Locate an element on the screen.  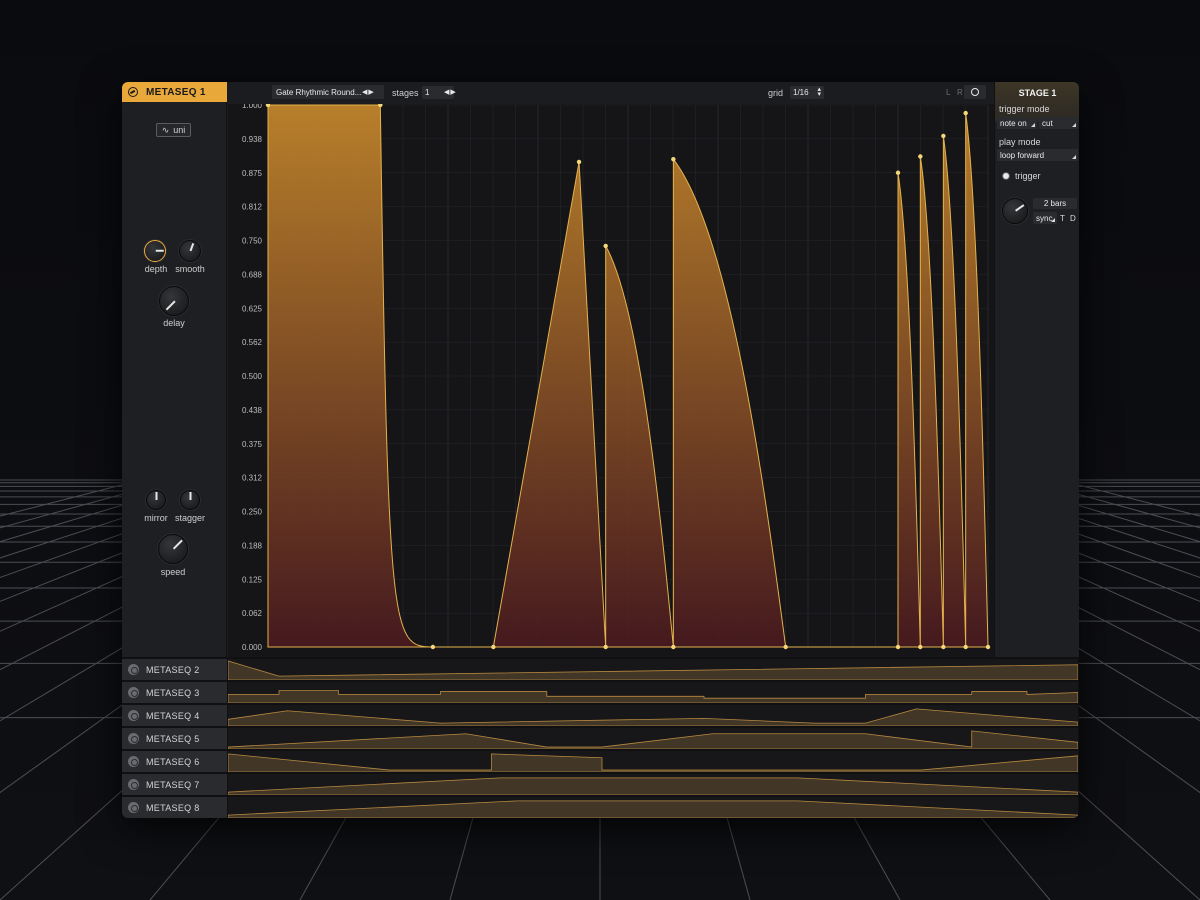
y-tick-label: 0.438 is located at coordinates (252, 410).